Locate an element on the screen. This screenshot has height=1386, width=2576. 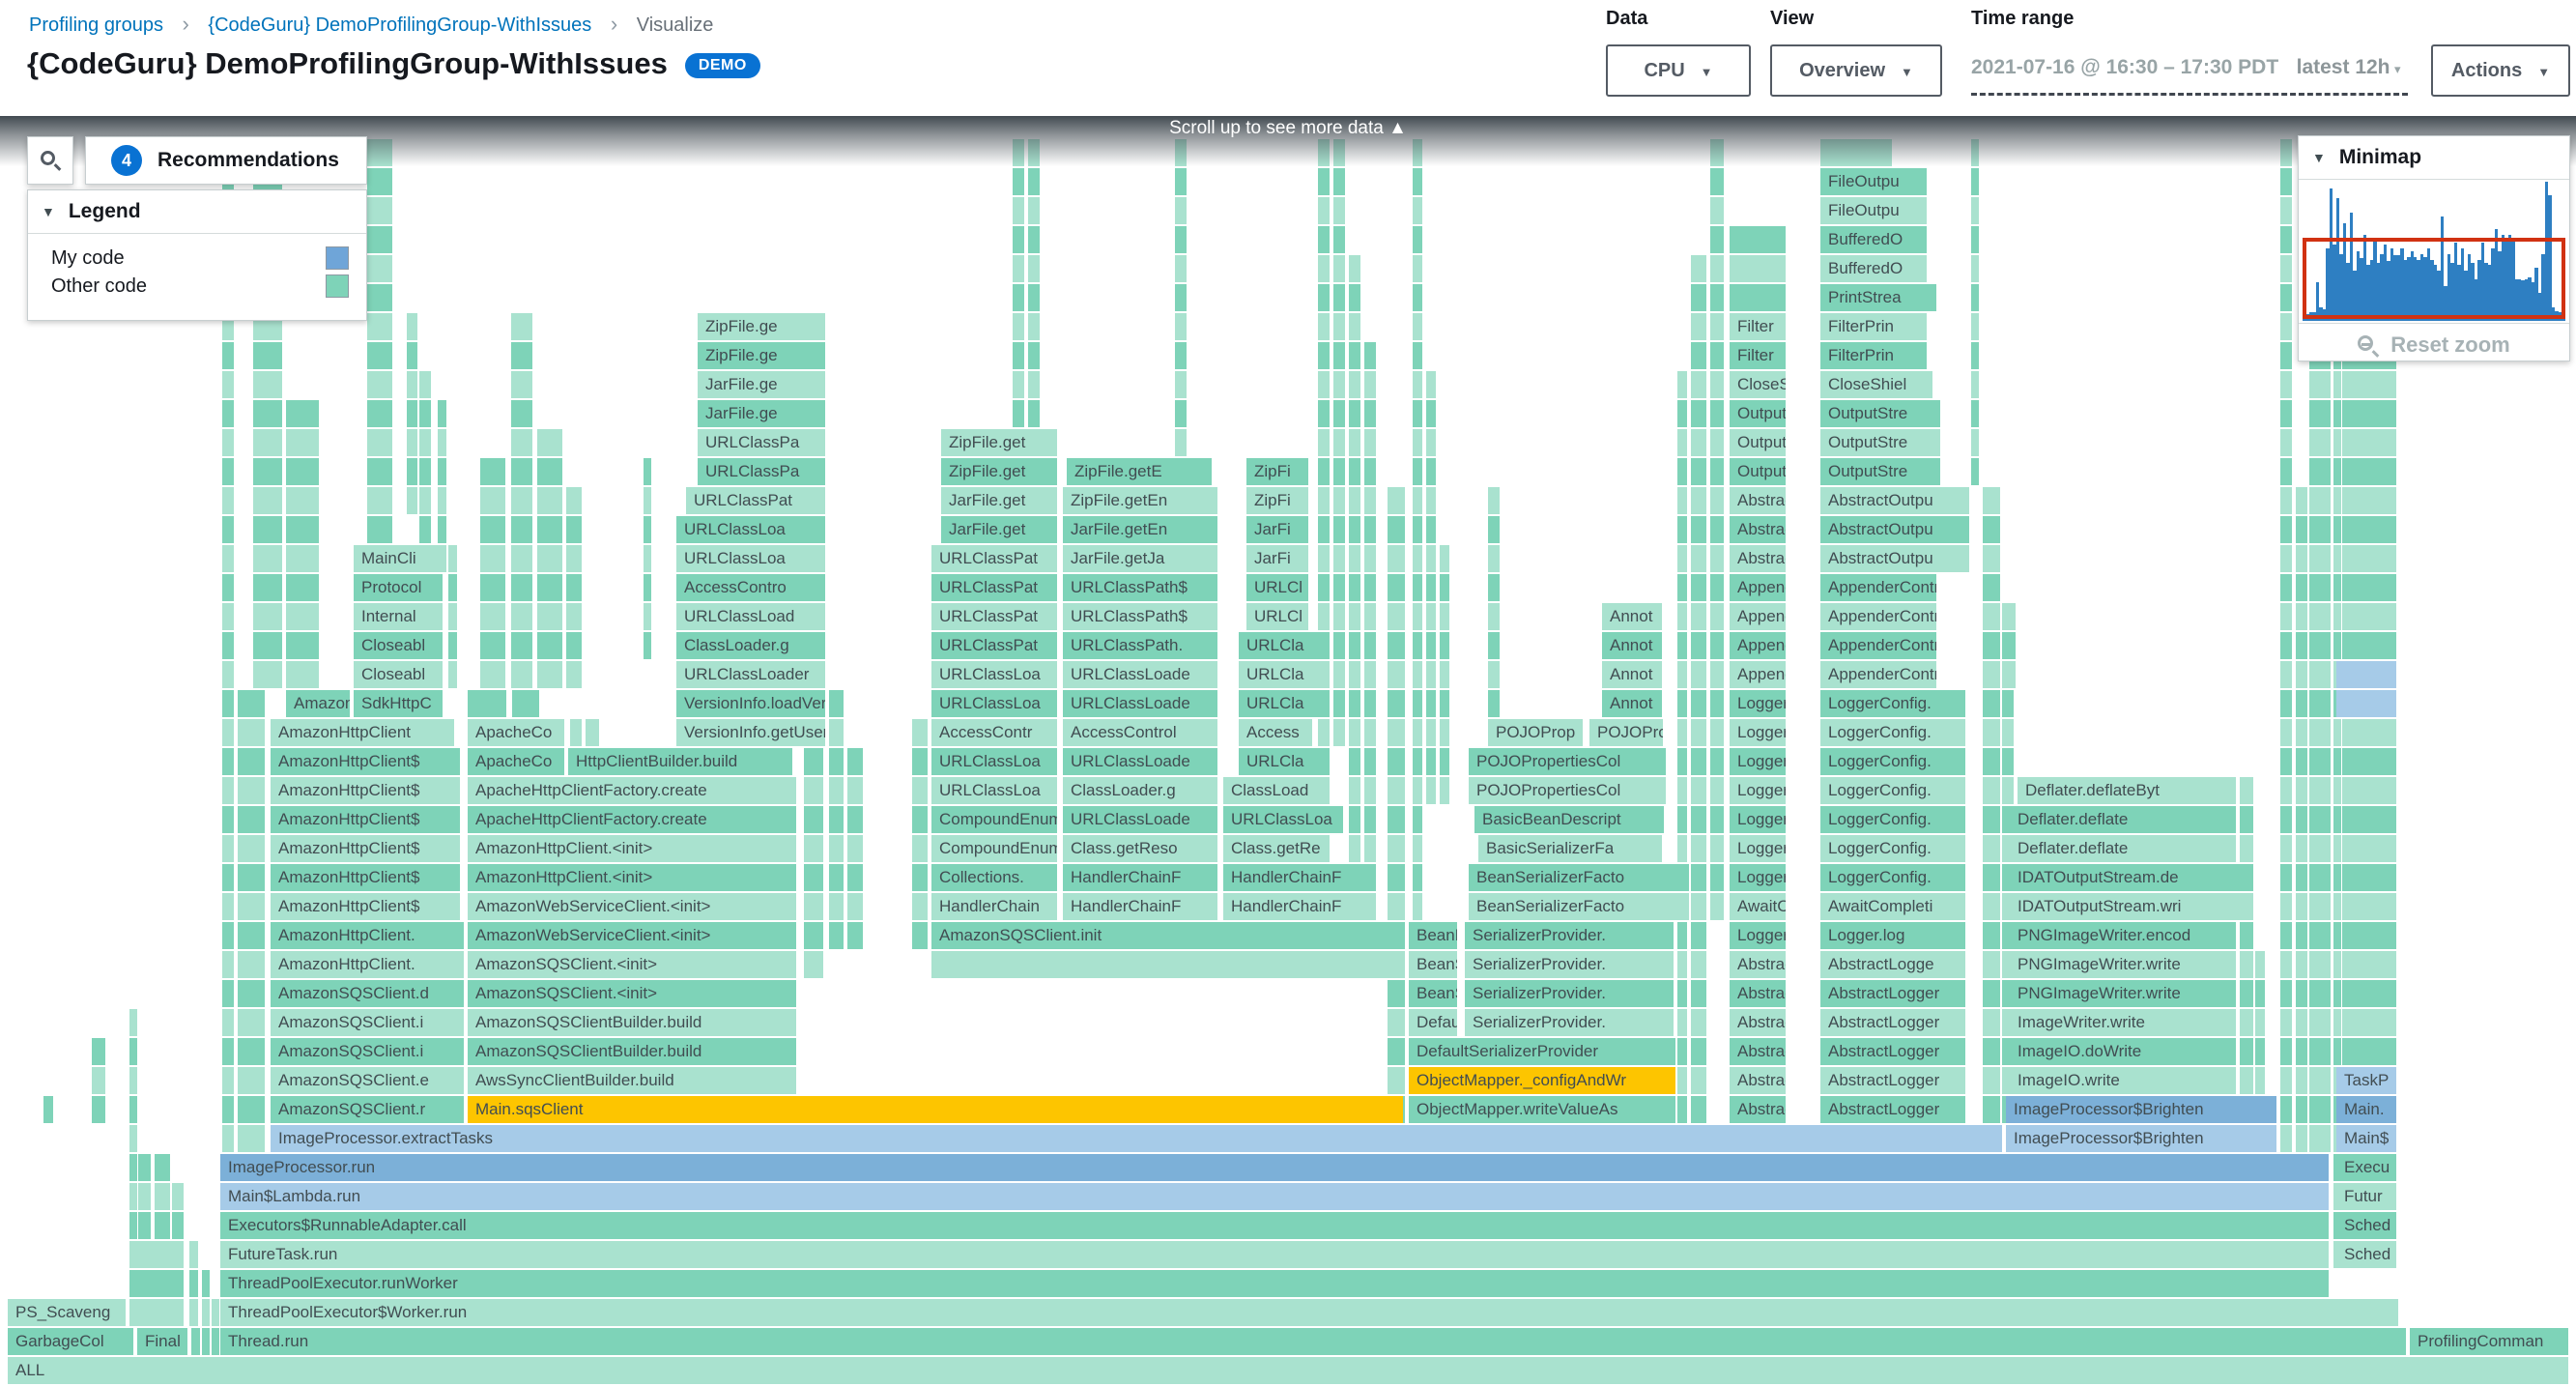
flame-cell: URLClassLoa is located at coordinates (751, 558).